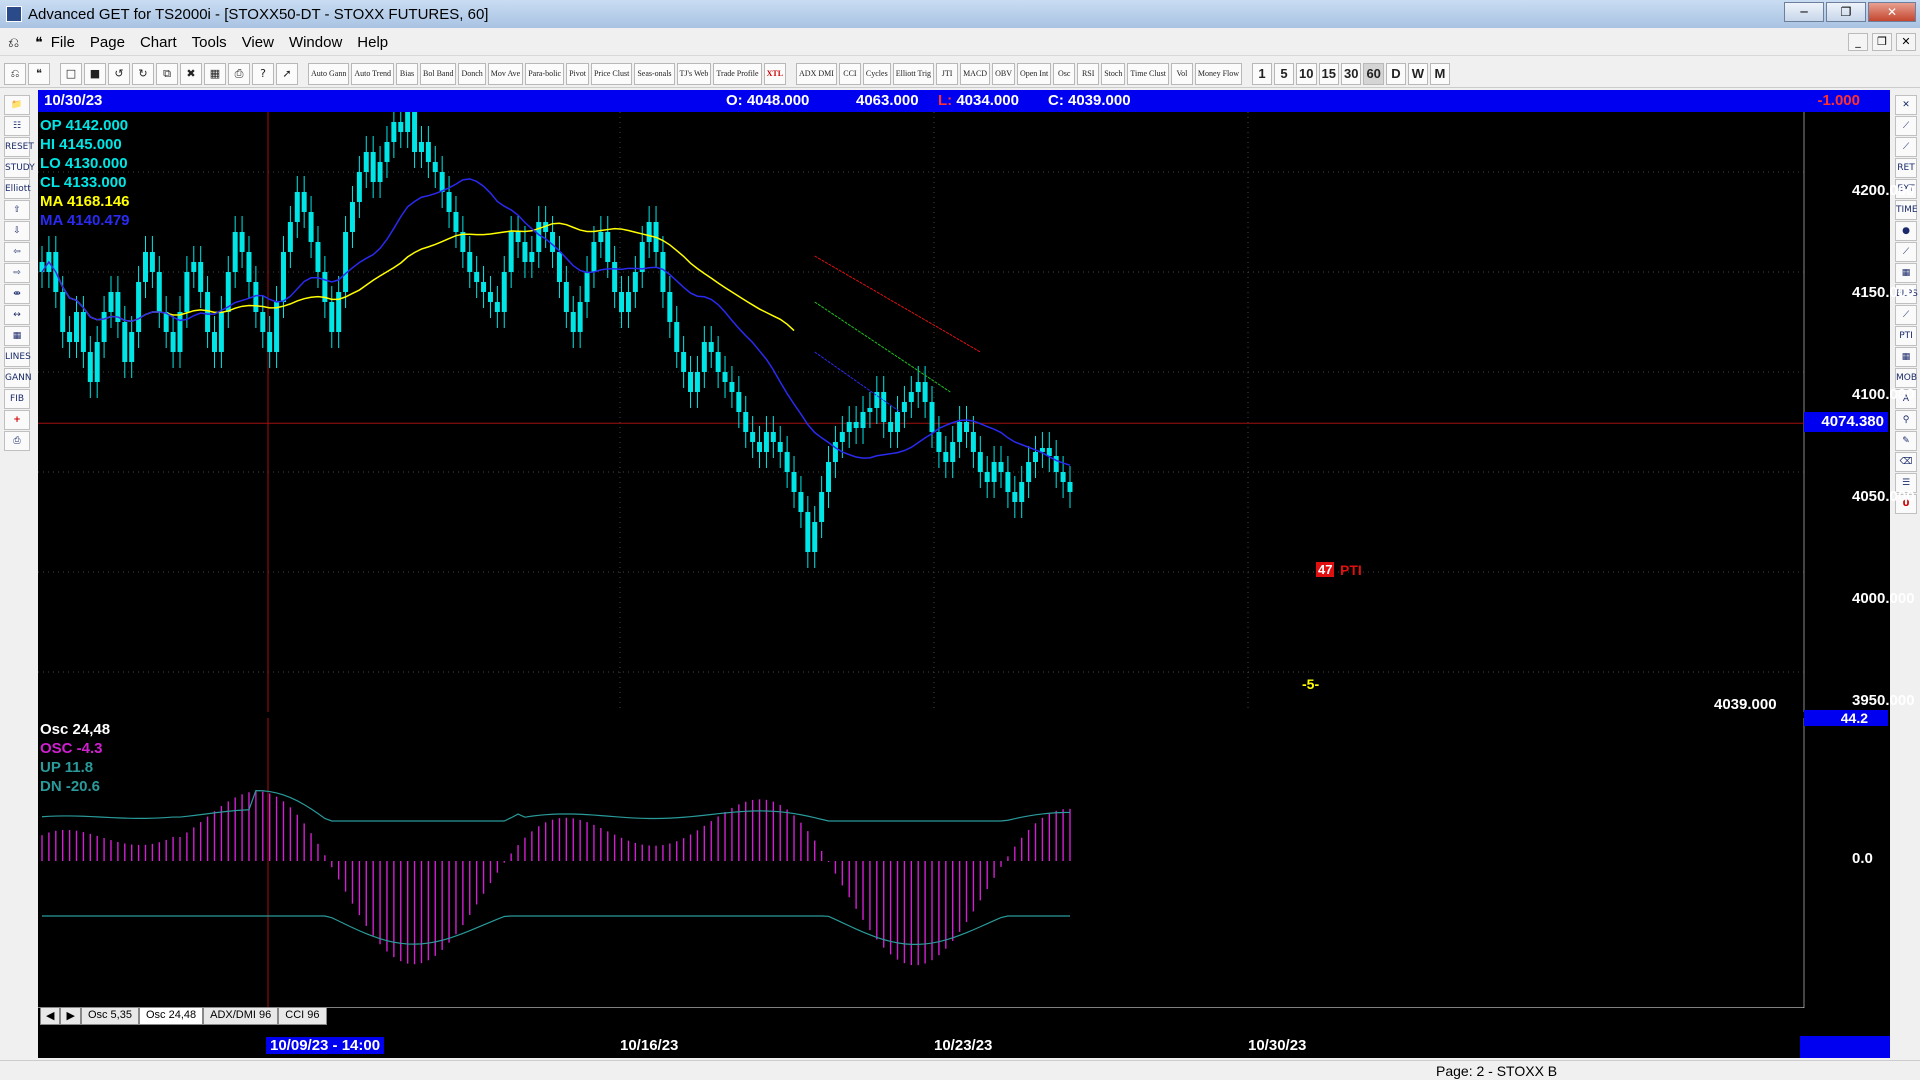  I want to click on grid-icon: ▦, so click(215, 73).